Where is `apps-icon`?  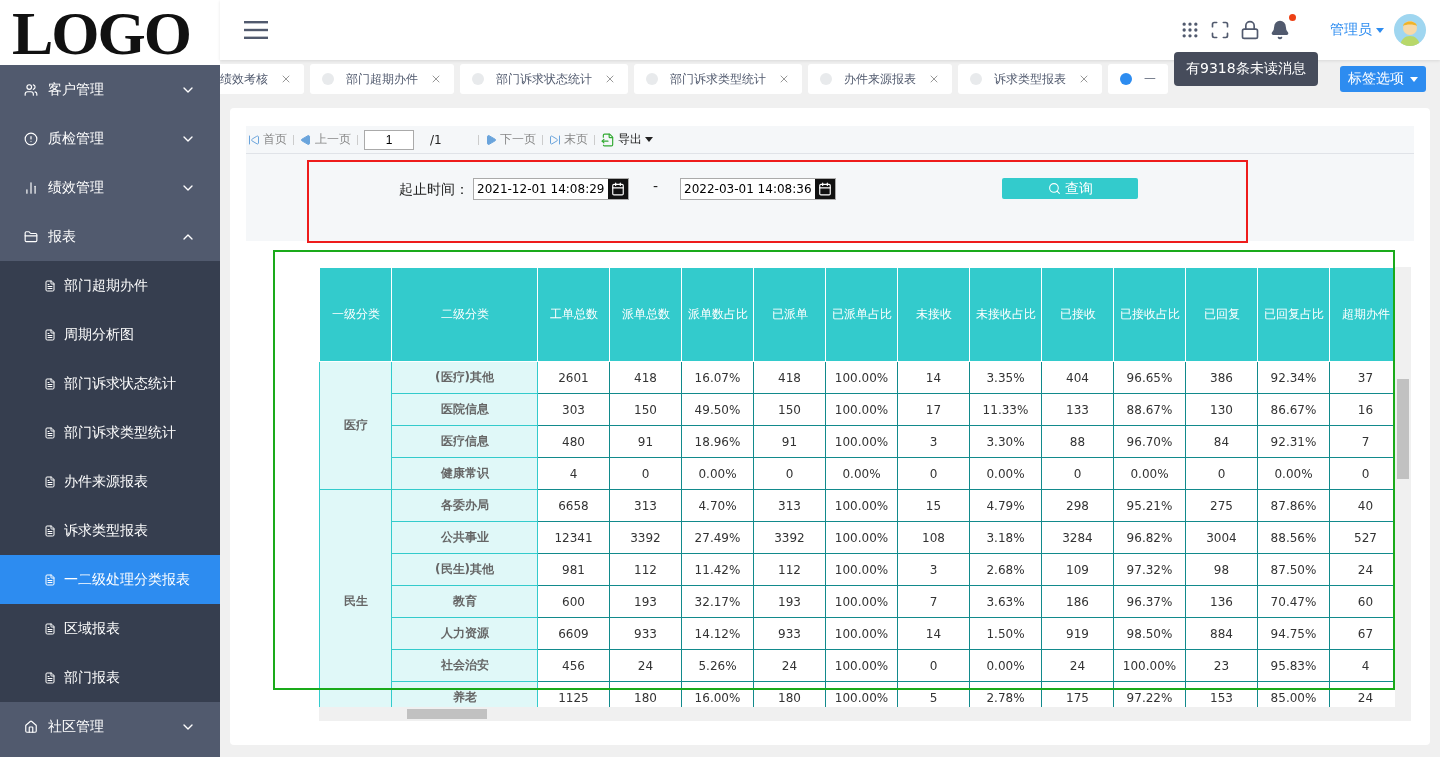 apps-icon is located at coordinates (1190, 30).